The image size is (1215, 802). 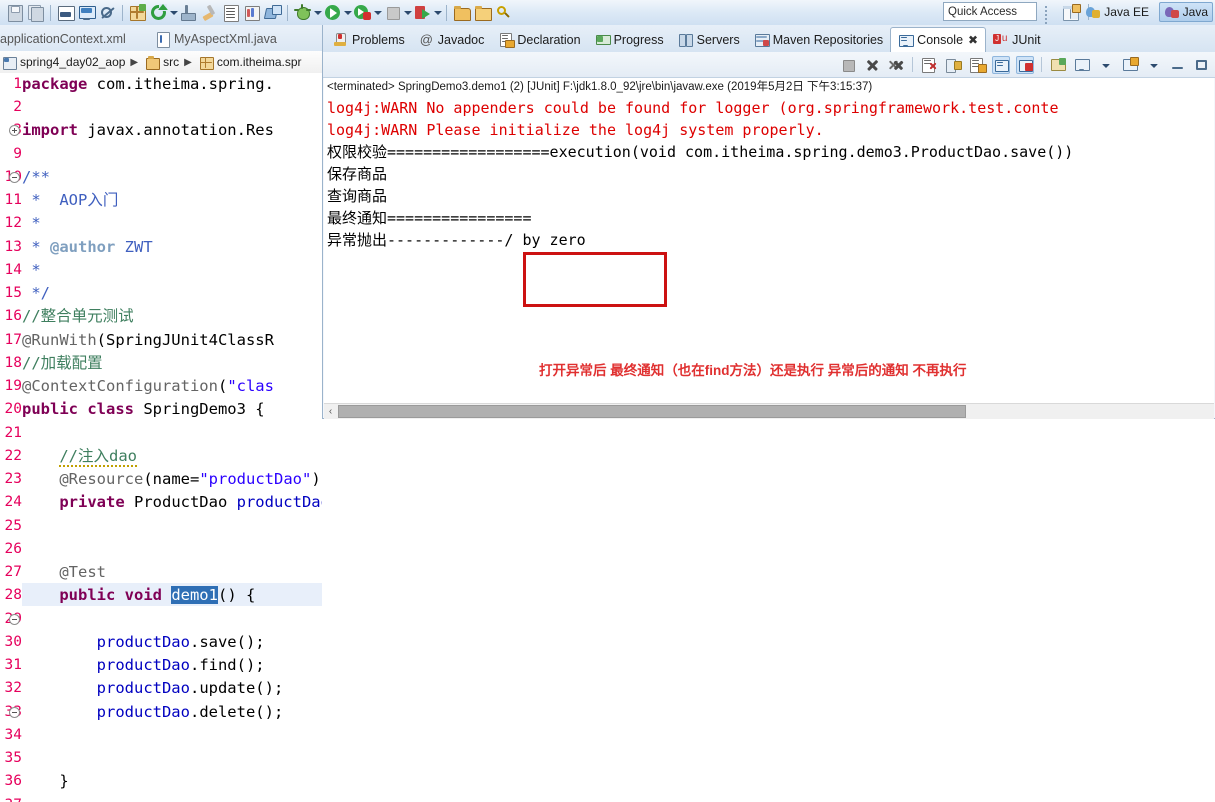 What do you see at coordinates (36, 293) in the screenshot?
I see `code-line-15: */` at bounding box center [36, 293].